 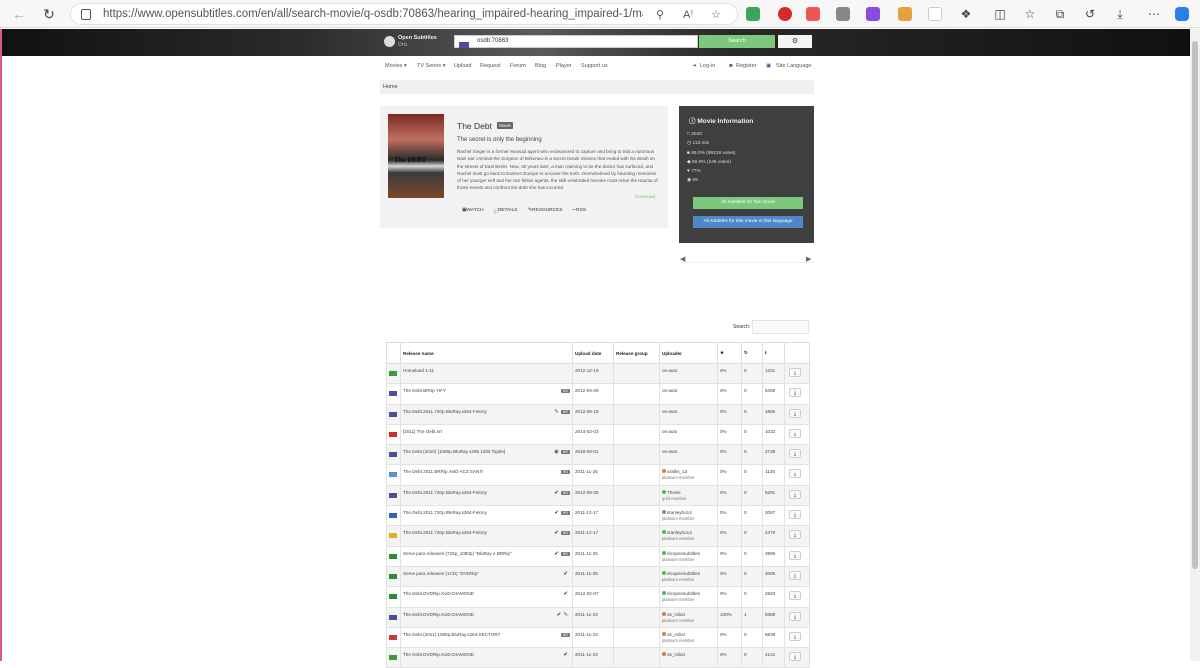 I want to click on favorite-star-icon: ☆, so click(x=716, y=14).